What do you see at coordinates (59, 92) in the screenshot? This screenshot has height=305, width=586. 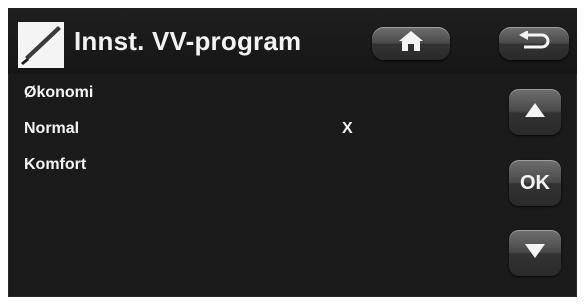 I see `list-item-label: Økonomi` at bounding box center [59, 92].